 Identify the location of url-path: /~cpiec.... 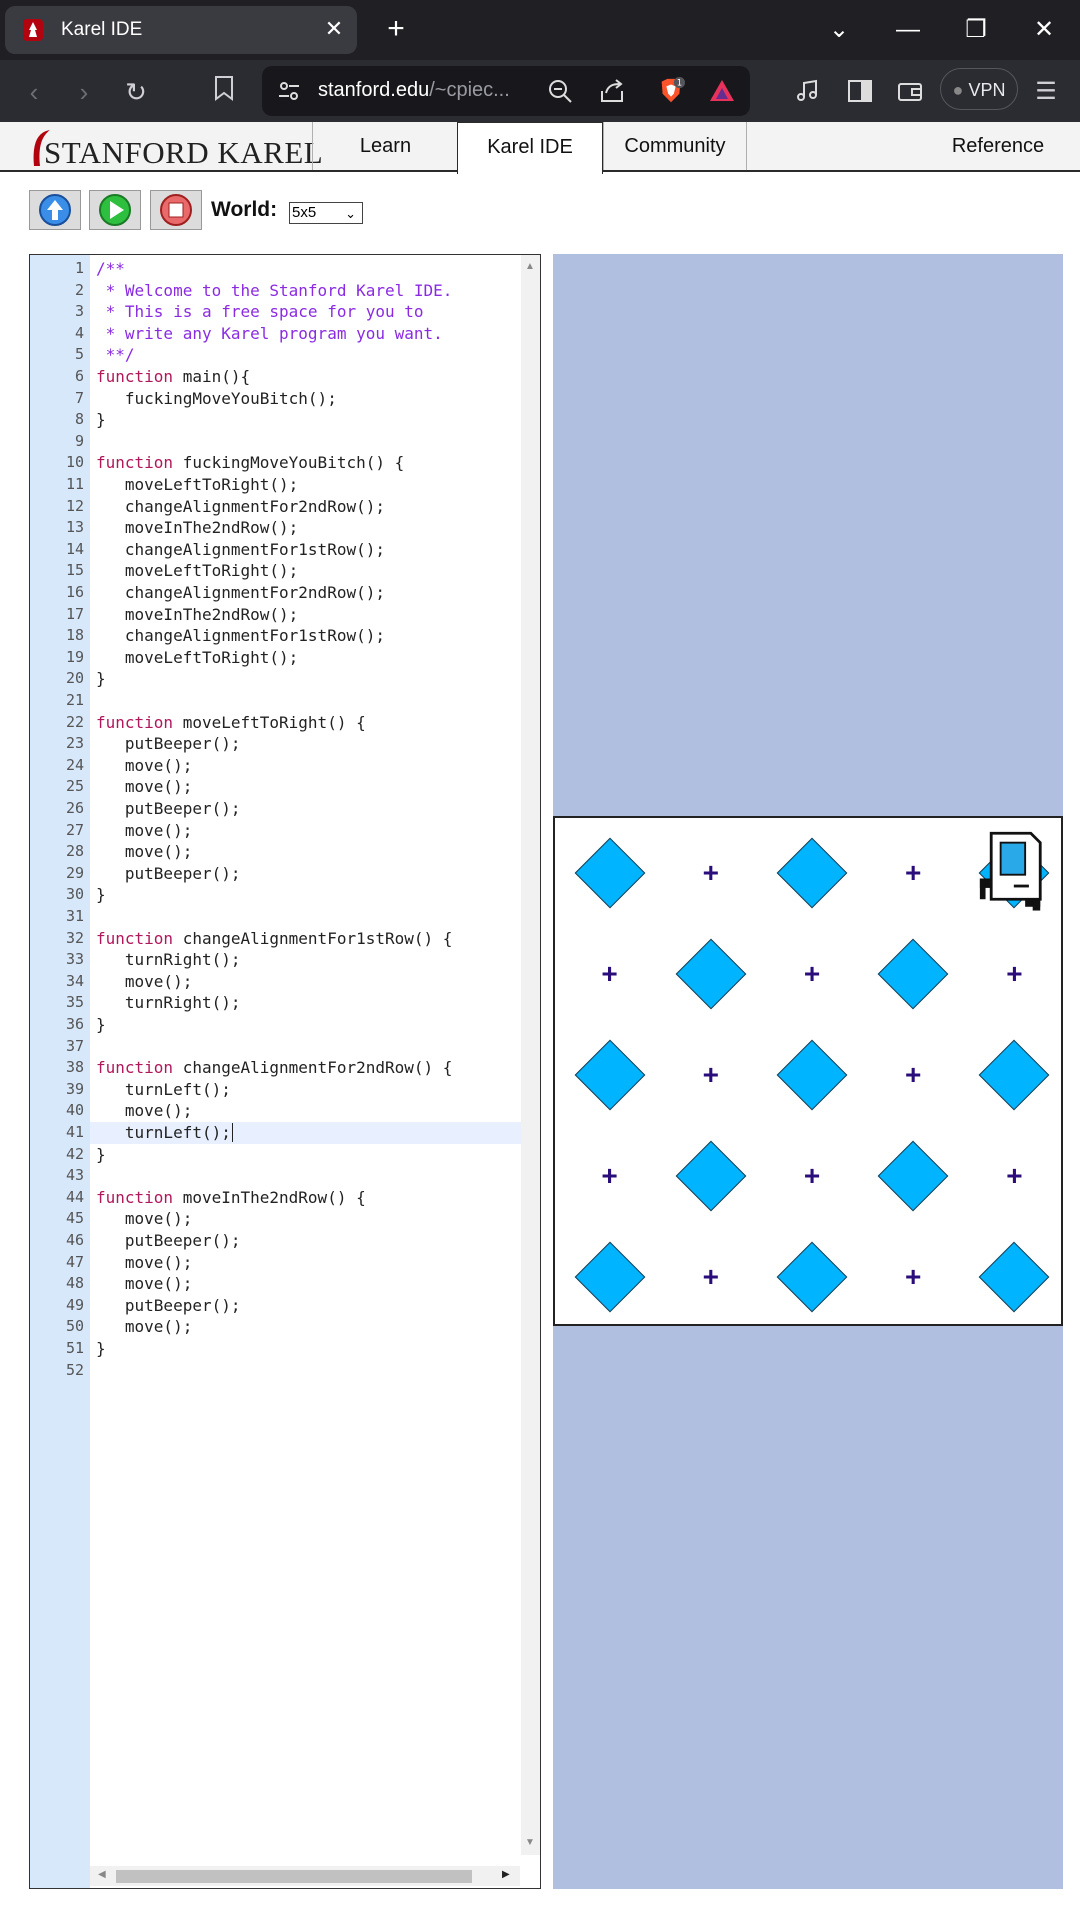
(469, 90).